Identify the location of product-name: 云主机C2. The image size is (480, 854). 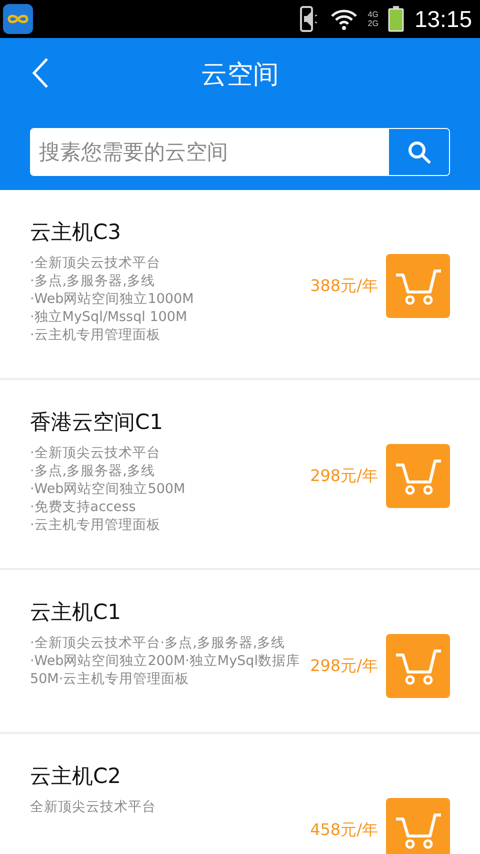
(76, 776).